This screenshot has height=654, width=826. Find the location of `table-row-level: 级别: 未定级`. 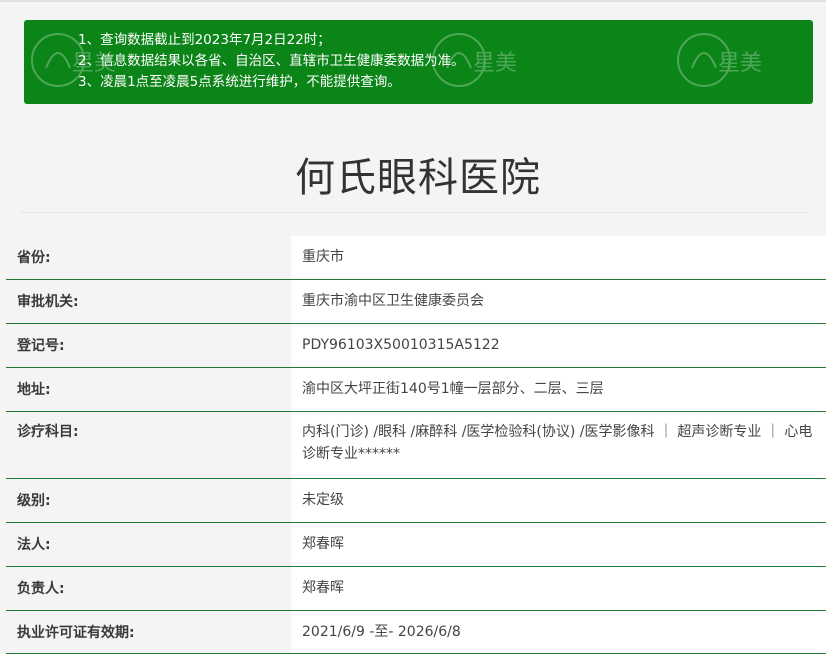

table-row-level: 级别: 未定级 is located at coordinates (416, 500).